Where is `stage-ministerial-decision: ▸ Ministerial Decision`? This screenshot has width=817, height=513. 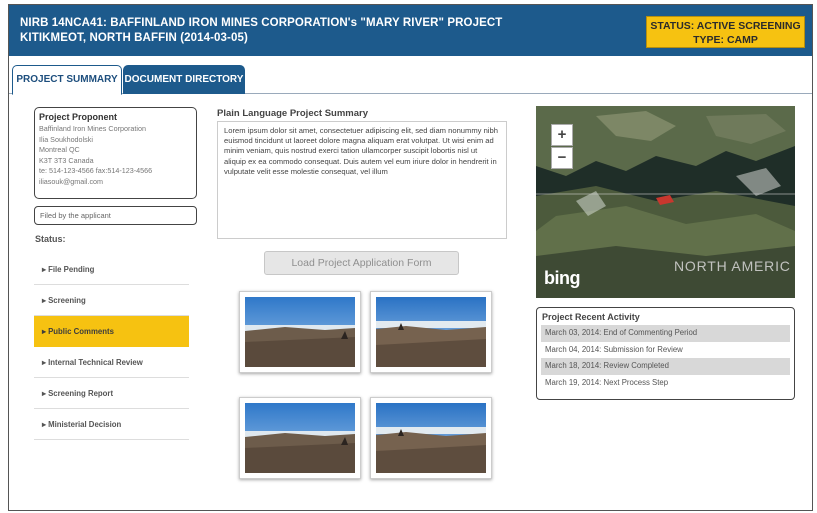
stage-ministerial-decision: ▸ Ministerial Decision is located at coordinates (111, 424).